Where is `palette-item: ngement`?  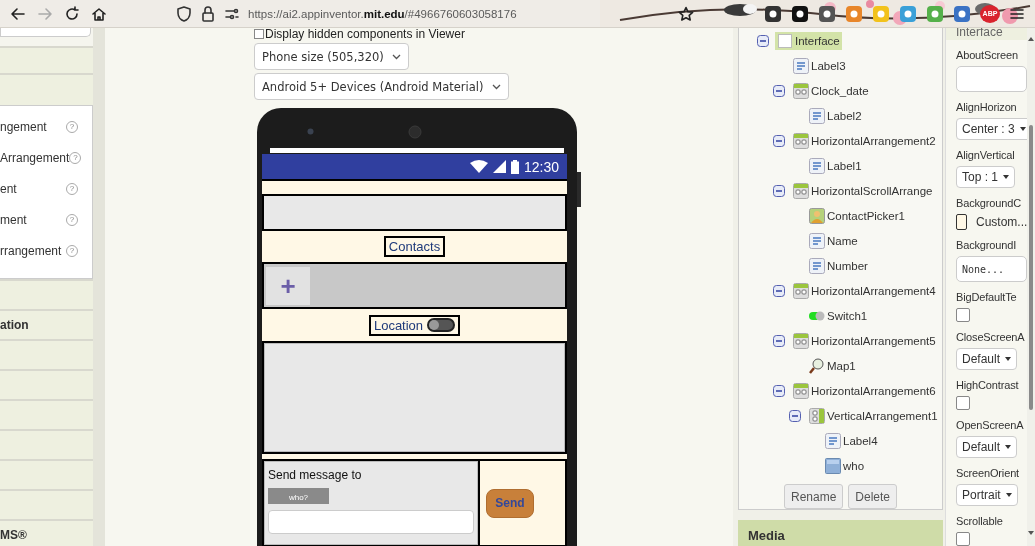
palette-item: ngement is located at coordinates (23, 126).